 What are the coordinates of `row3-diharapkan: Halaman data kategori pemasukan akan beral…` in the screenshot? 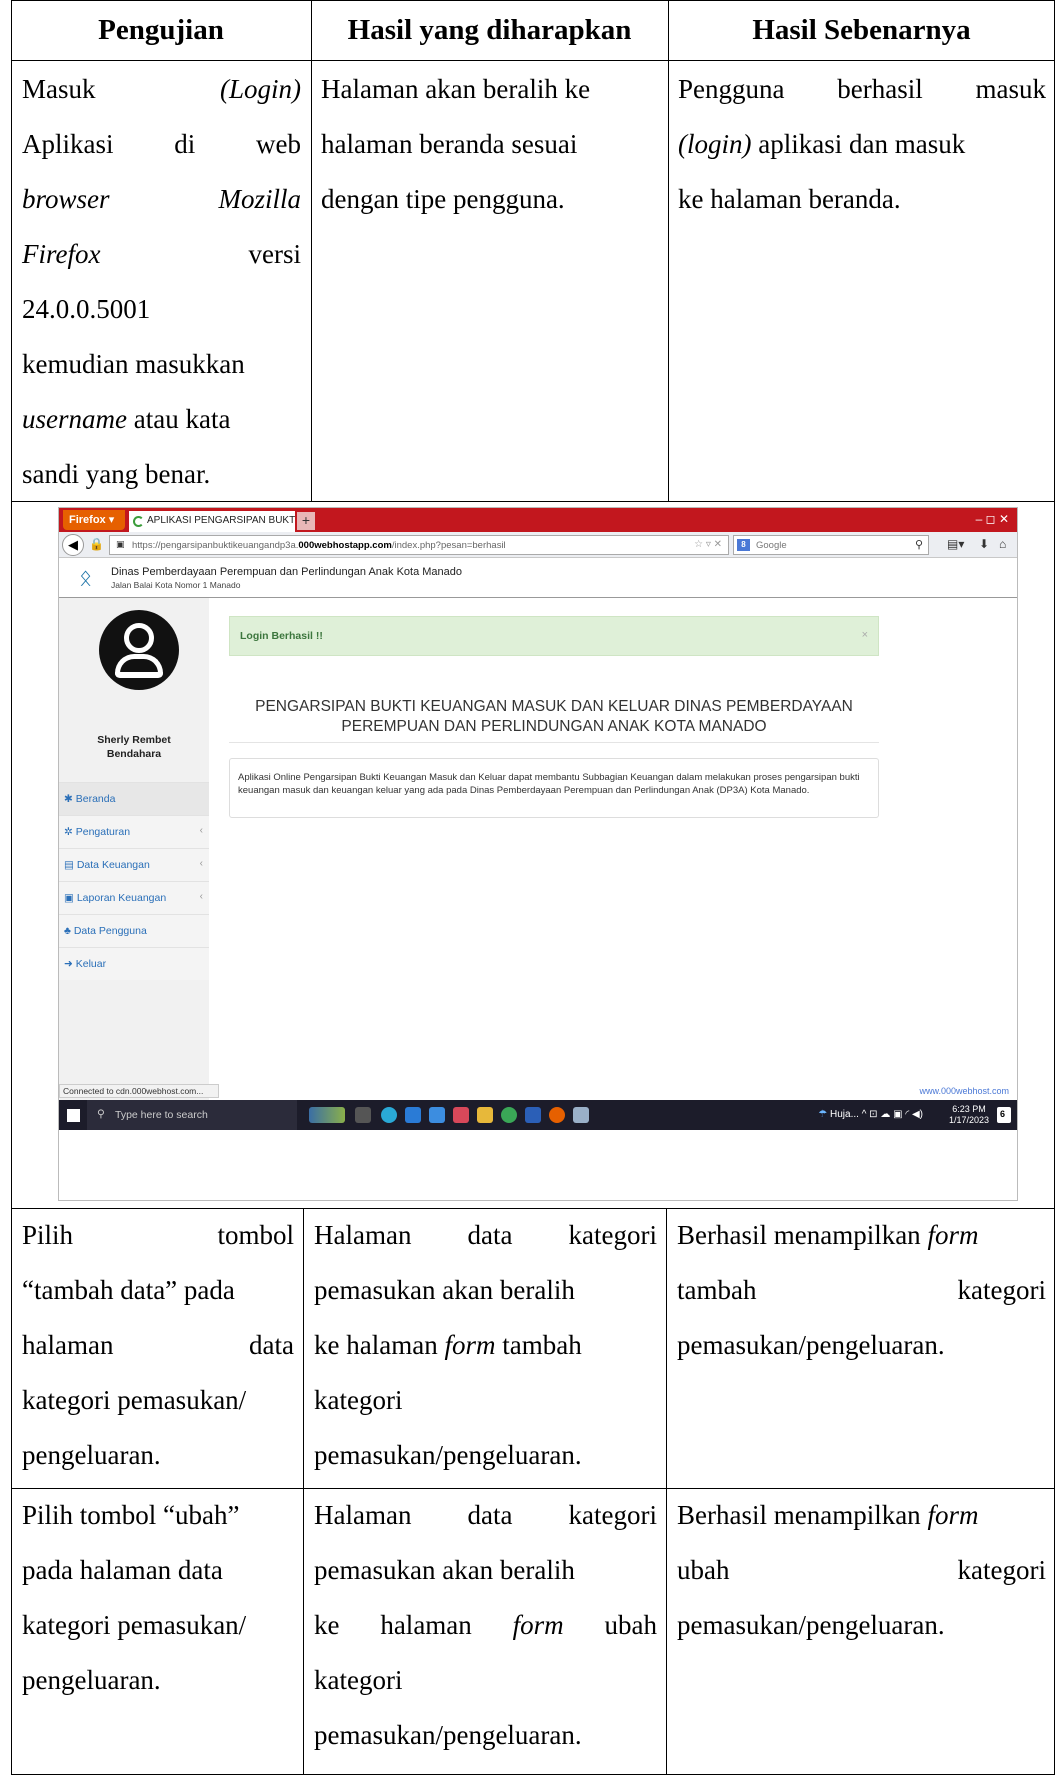 It's located at (485, 1345).